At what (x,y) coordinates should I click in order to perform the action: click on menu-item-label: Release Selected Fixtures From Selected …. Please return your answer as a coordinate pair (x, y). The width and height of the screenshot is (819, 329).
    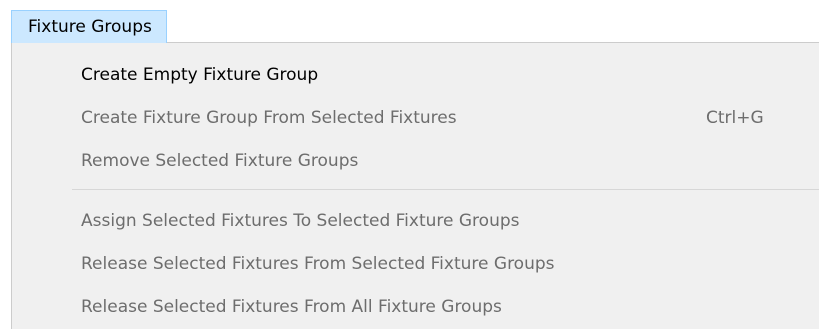
    Looking at the image, I should click on (318, 264).